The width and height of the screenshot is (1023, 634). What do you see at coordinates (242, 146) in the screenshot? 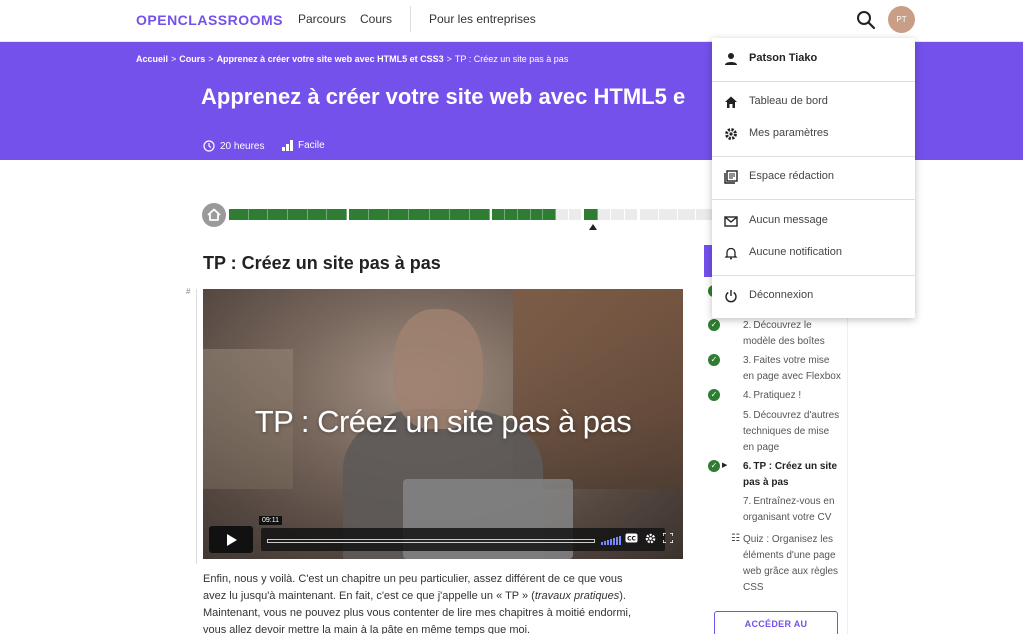
I see `duration-text: 20 heures` at bounding box center [242, 146].